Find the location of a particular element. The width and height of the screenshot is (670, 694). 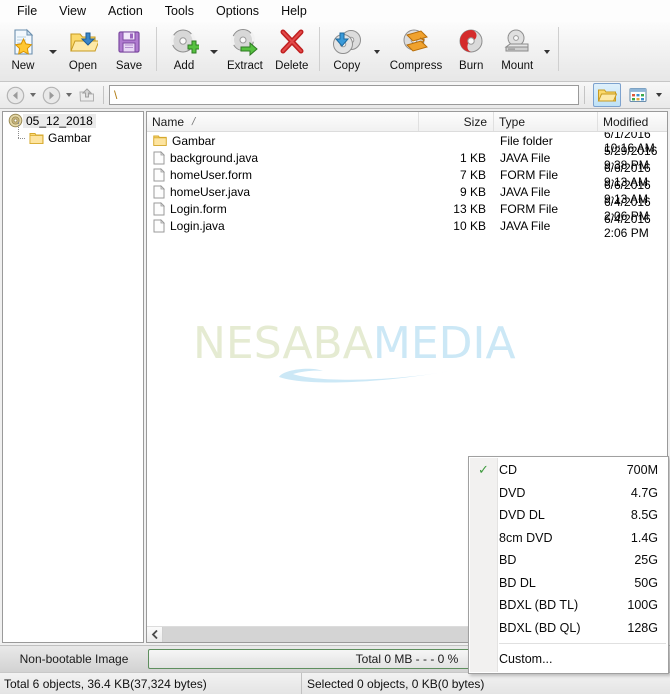

column-header-type: Type is located at coordinates (546, 121).